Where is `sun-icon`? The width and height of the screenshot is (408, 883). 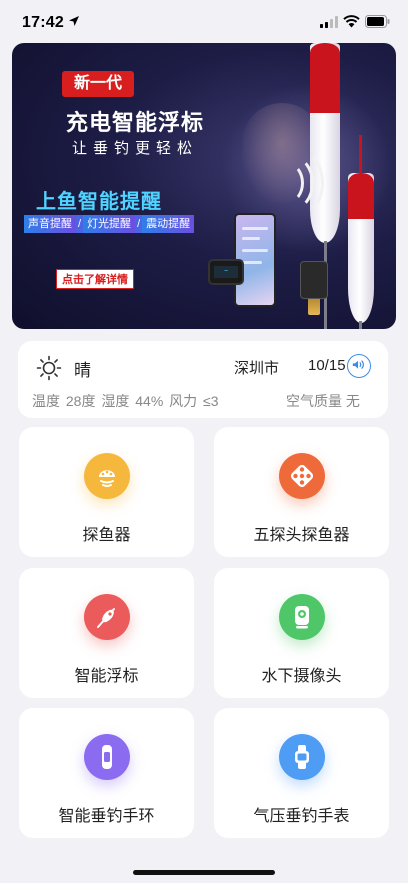 sun-icon is located at coordinates (49, 368).